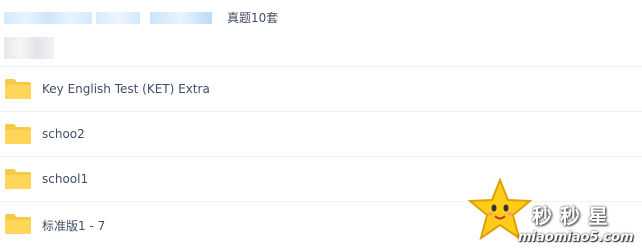 This screenshot has width=642, height=250. I want to click on list-header-blurred, so click(29, 48).